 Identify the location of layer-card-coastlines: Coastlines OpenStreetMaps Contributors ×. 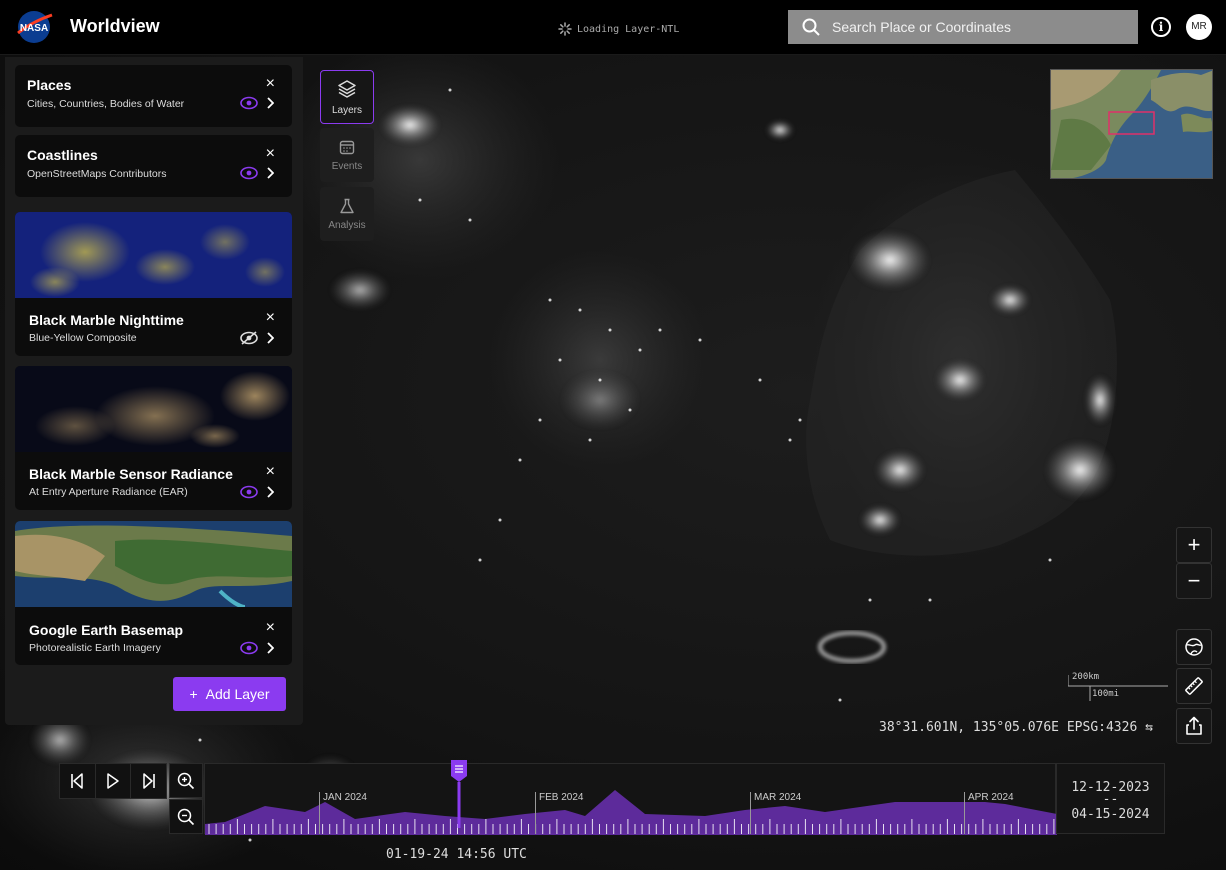
(153, 166).